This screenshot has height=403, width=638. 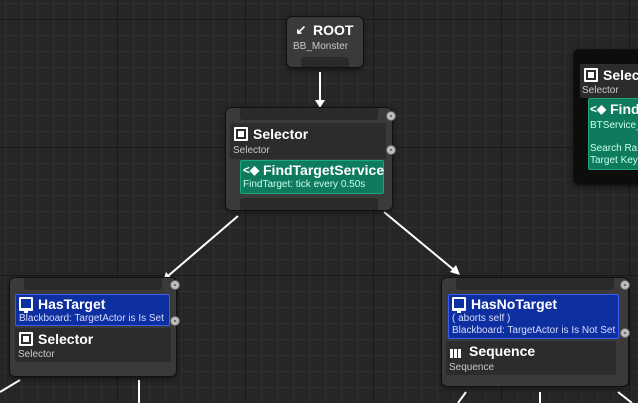 I want to click on hastarget-selector-header: Selector Selector, so click(x=93, y=345).